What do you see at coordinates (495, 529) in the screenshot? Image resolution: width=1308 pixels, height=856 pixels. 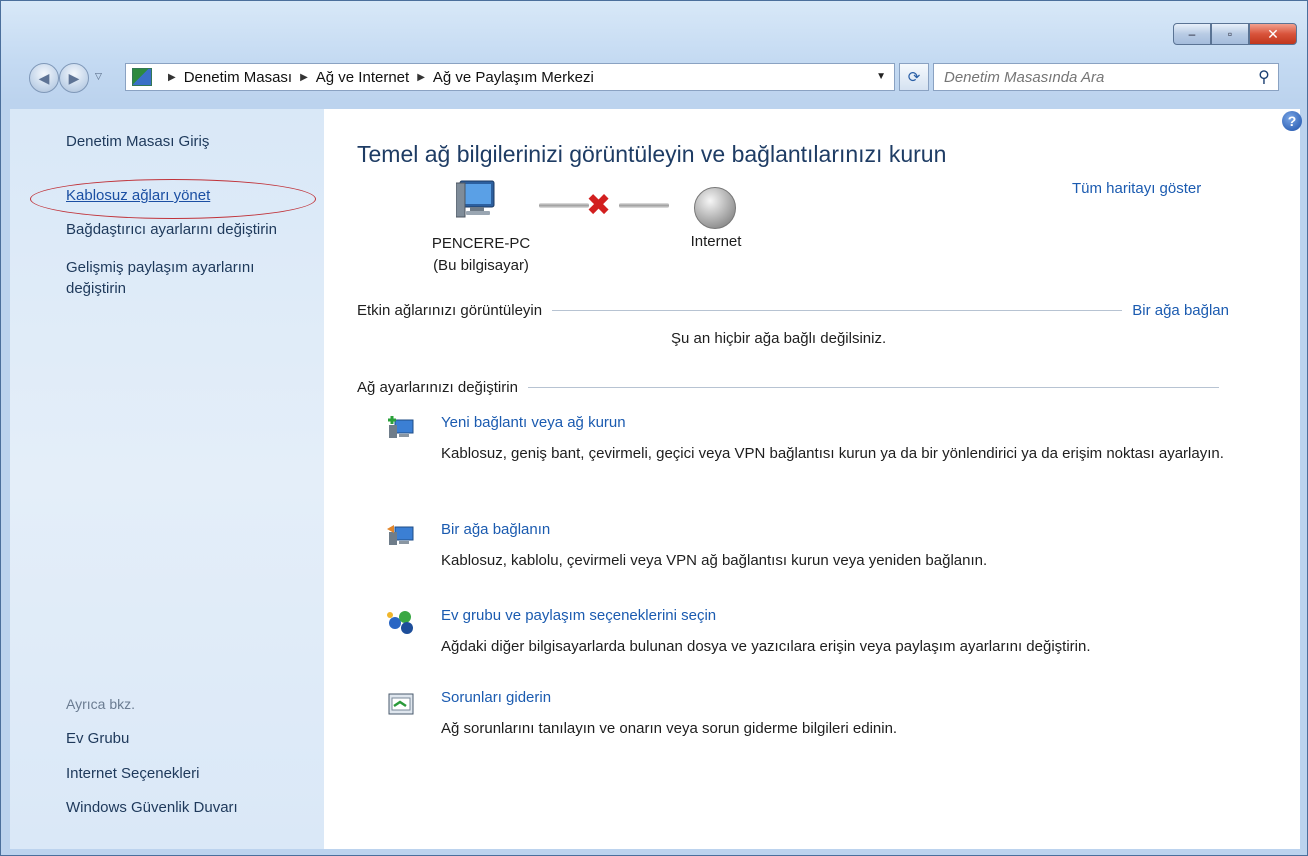 I see `task-link-connect-network: Bir ağa bağlanın` at bounding box center [495, 529].